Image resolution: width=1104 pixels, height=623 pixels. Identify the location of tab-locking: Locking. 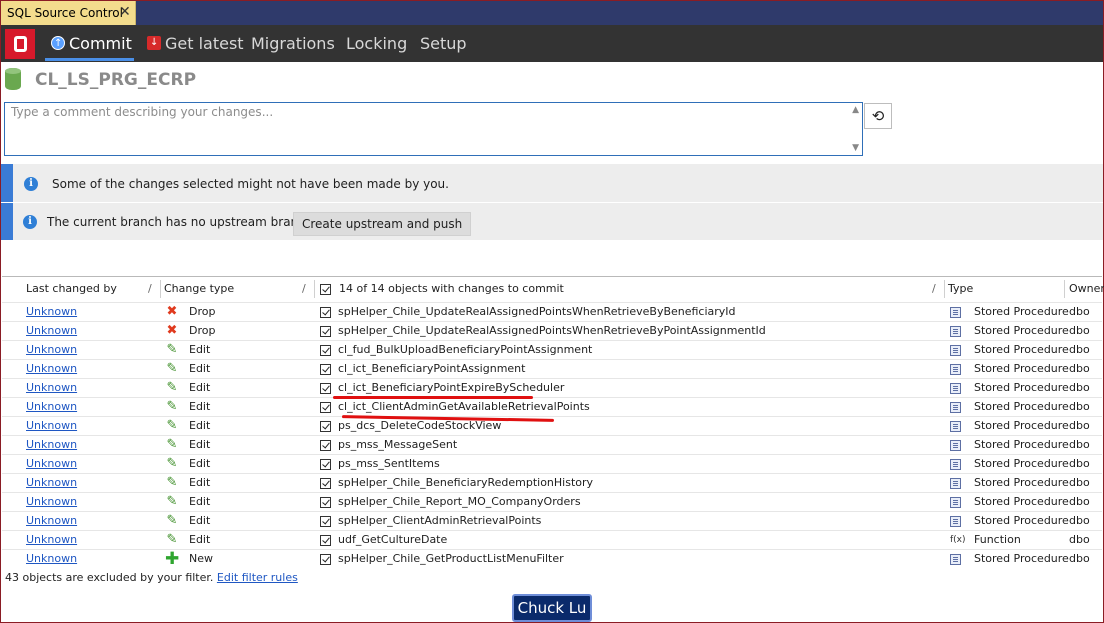
(376, 43).